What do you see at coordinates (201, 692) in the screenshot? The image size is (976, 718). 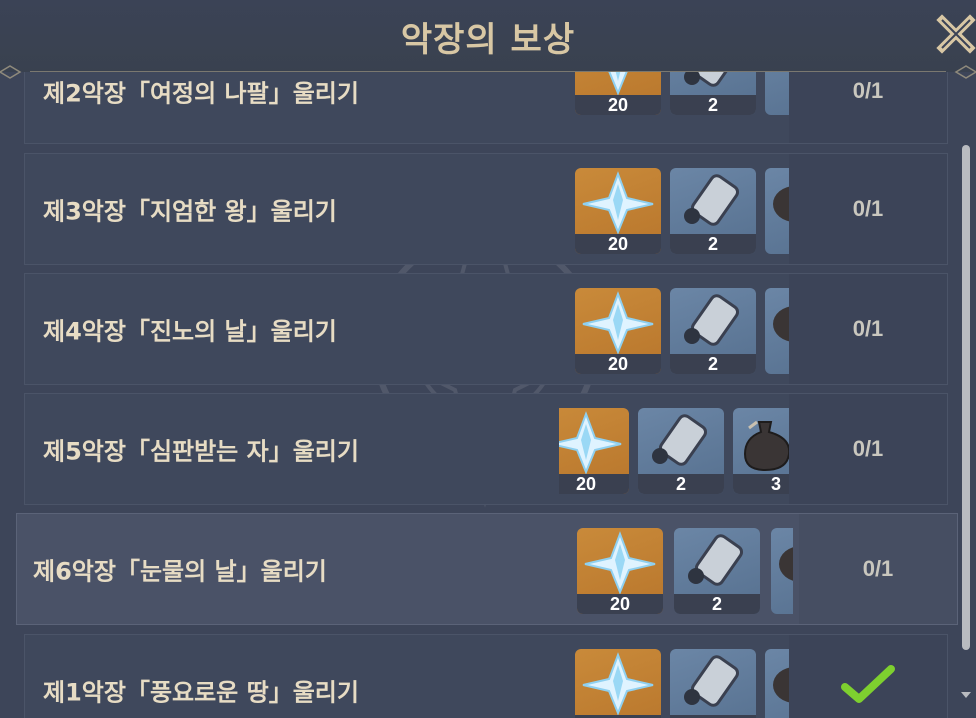 I see `row-label: 제1악장「풍요로운 땅」울리기` at bounding box center [201, 692].